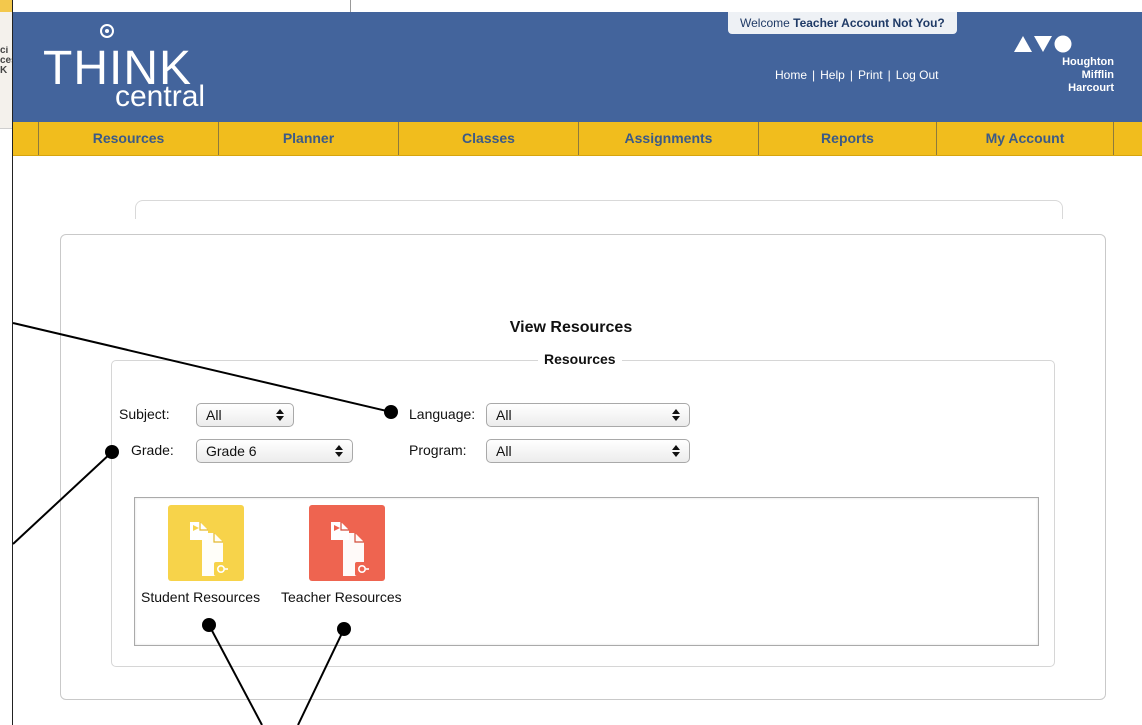 This screenshot has height=725, width=1142. What do you see at coordinates (202, 367) in the screenshot?
I see `callout-line-language` at bounding box center [202, 367].